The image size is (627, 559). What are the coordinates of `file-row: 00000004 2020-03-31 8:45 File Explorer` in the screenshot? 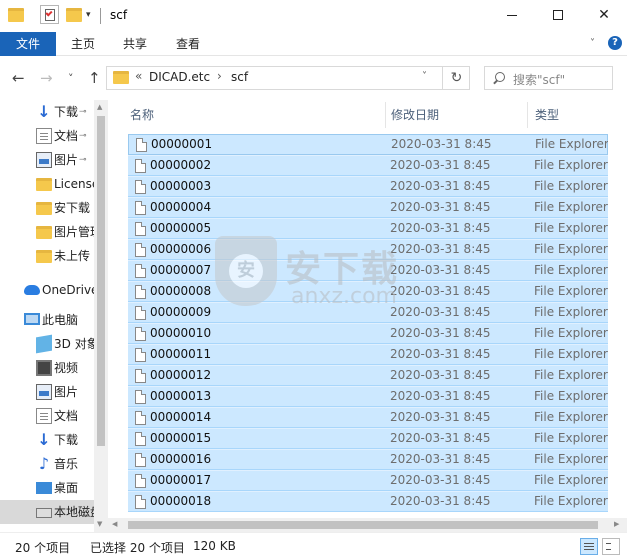 It's located at (368, 207).